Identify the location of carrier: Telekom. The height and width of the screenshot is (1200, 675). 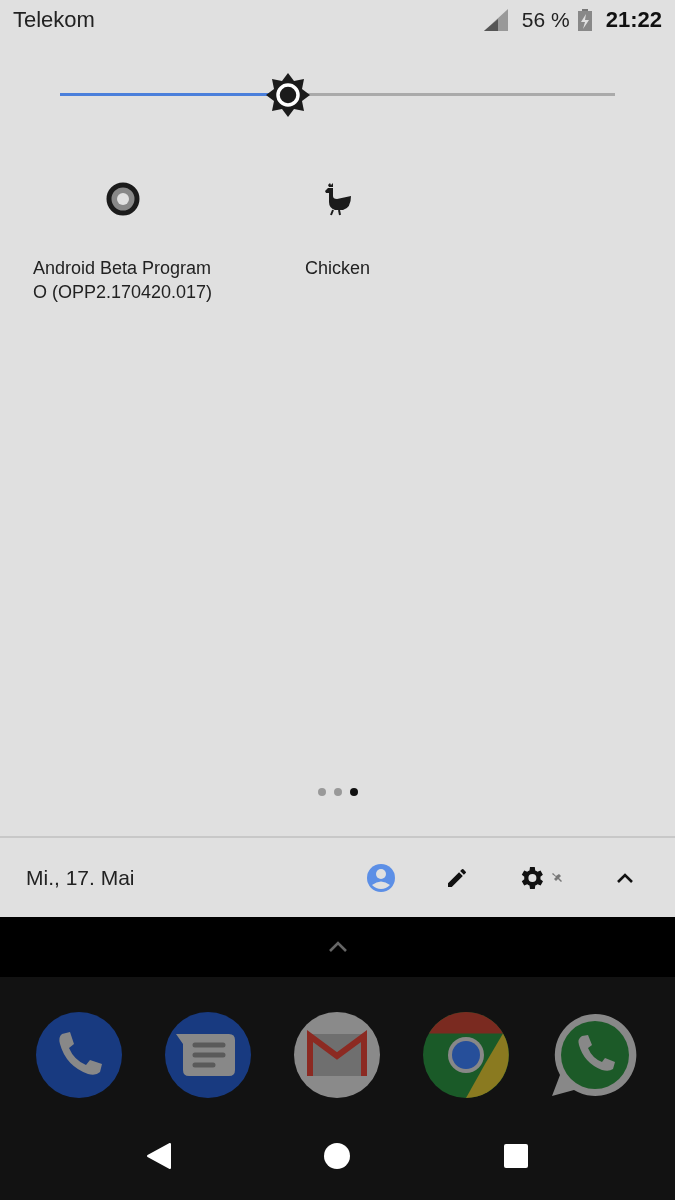
(54, 20).